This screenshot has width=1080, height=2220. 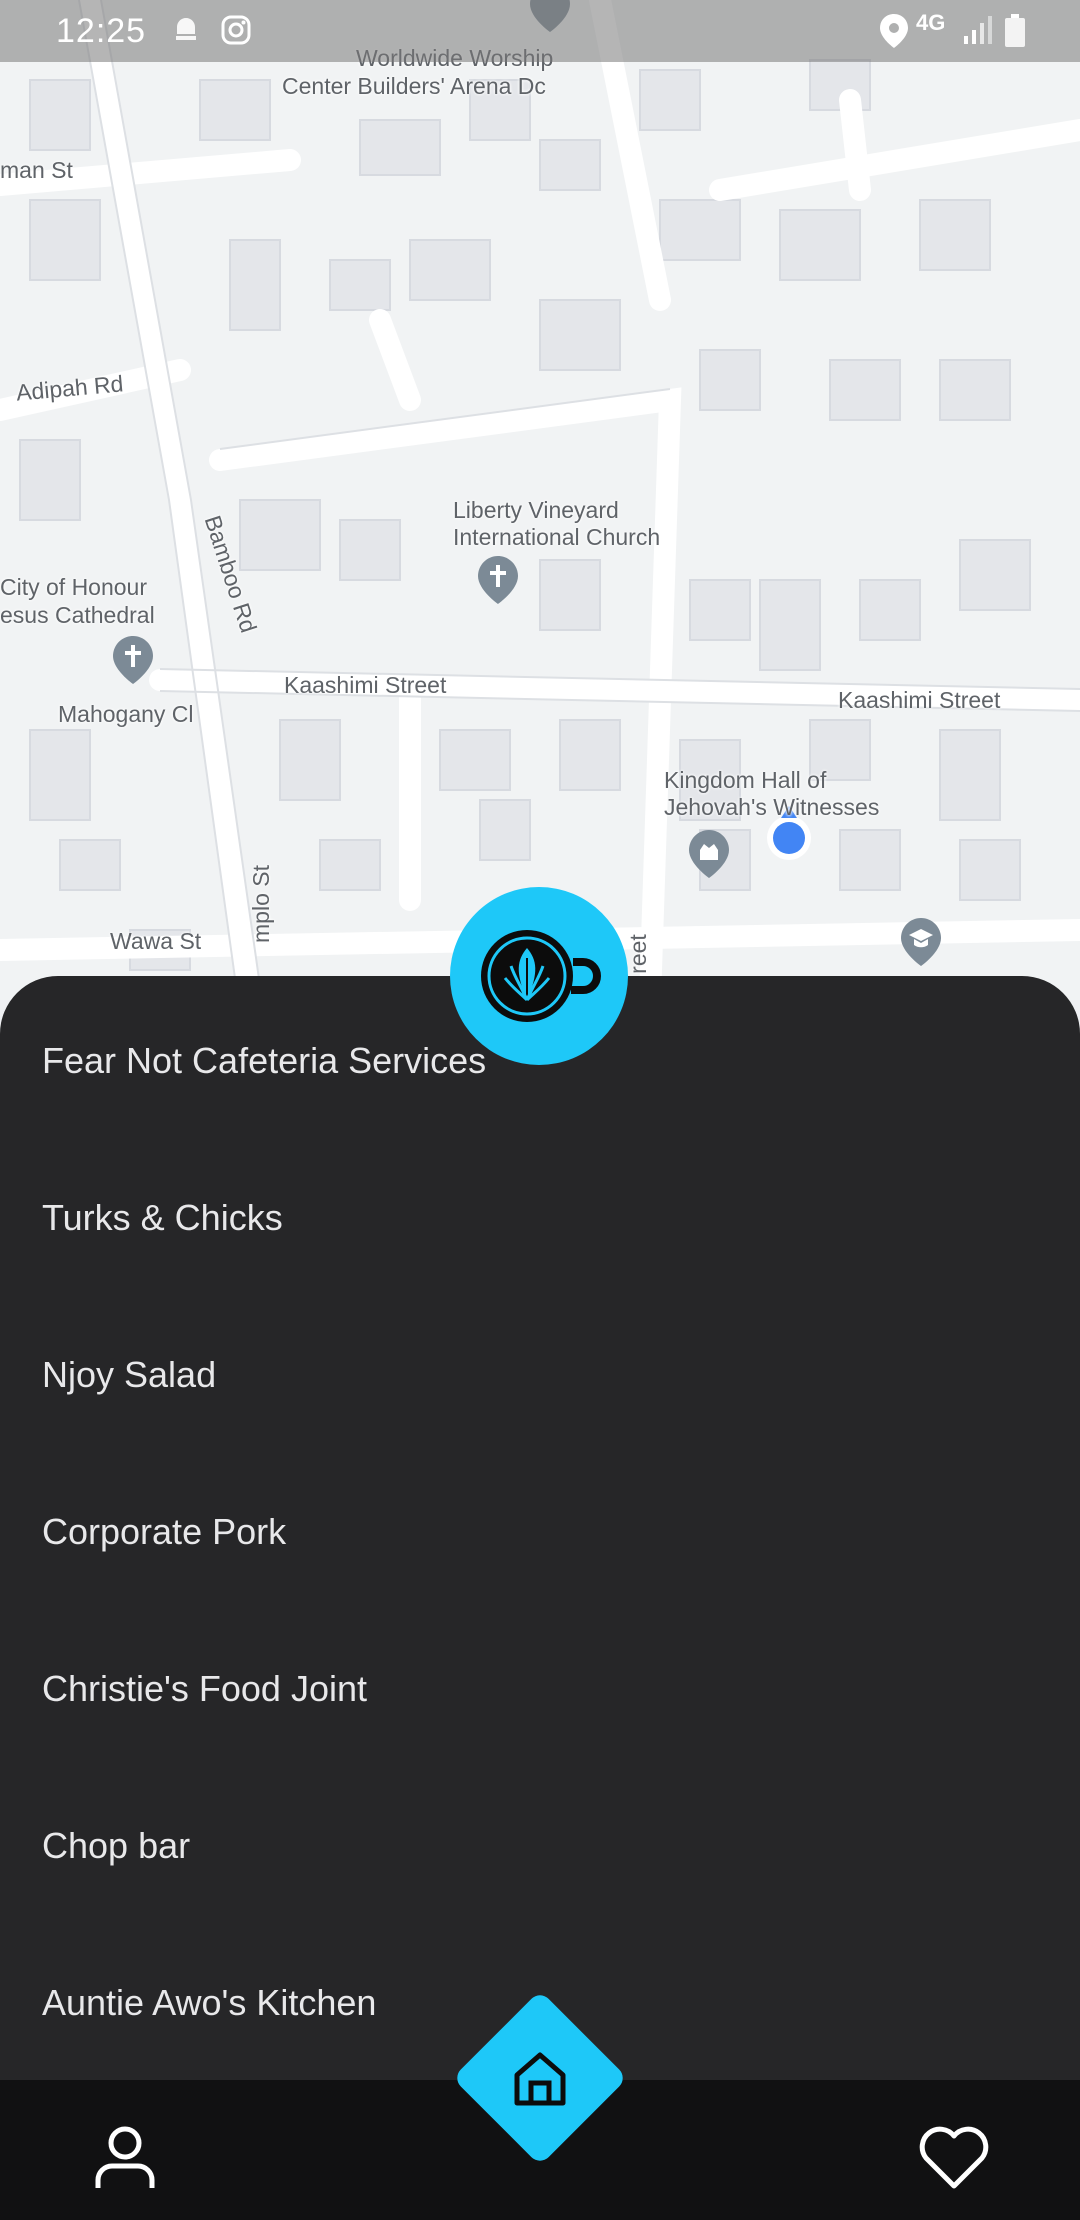 I want to click on status-time: 12:25, so click(x=101, y=31).